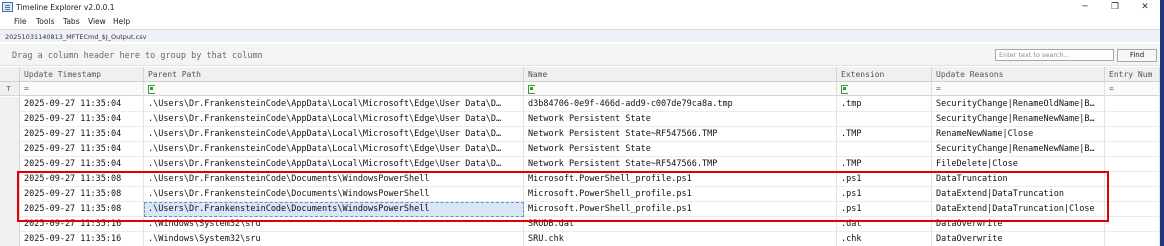  I want to click on find-button: Find, so click(1137, 55).